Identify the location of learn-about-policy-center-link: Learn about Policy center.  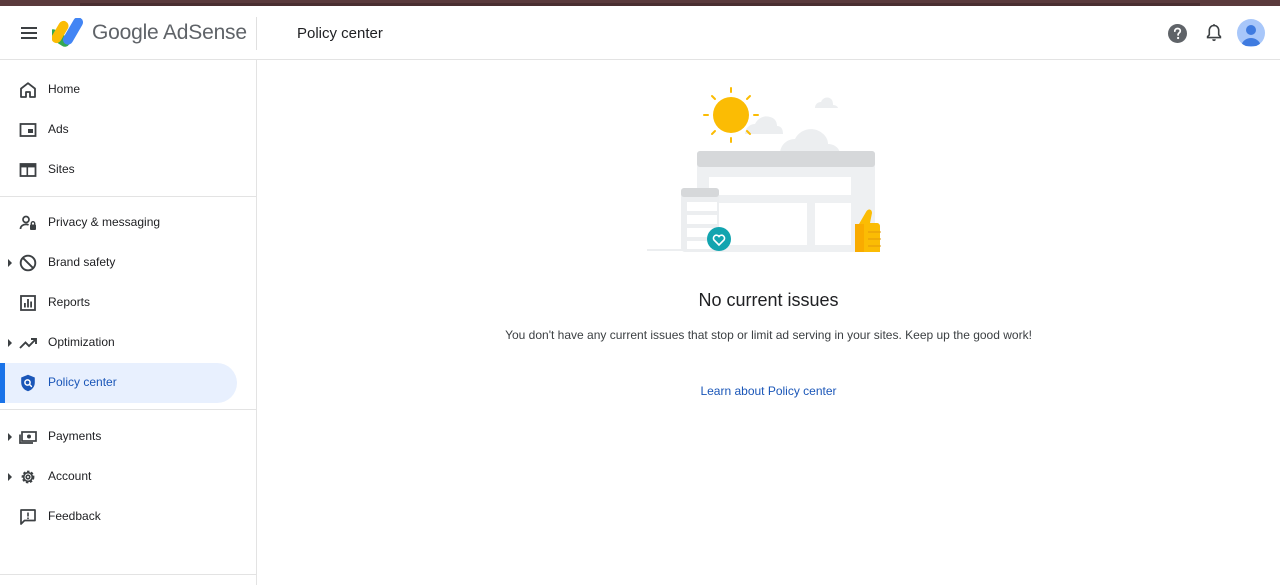
(768, 391).